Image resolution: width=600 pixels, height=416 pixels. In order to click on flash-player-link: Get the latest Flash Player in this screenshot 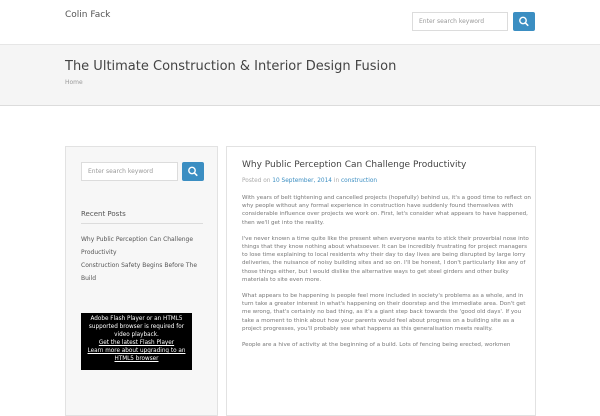, I will do `click(136, 343)`.